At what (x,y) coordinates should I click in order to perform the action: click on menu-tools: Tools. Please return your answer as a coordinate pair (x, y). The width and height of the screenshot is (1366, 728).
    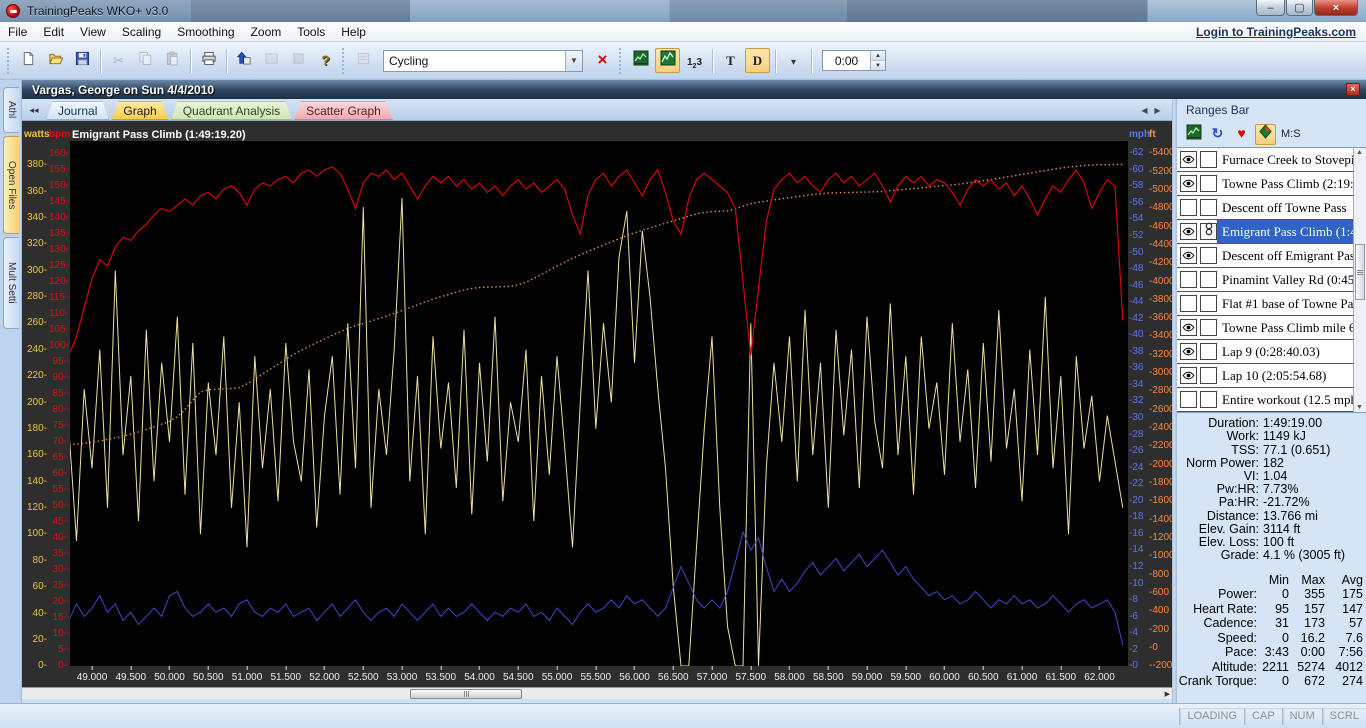
    Looking at the image, I should click on (311, 32).